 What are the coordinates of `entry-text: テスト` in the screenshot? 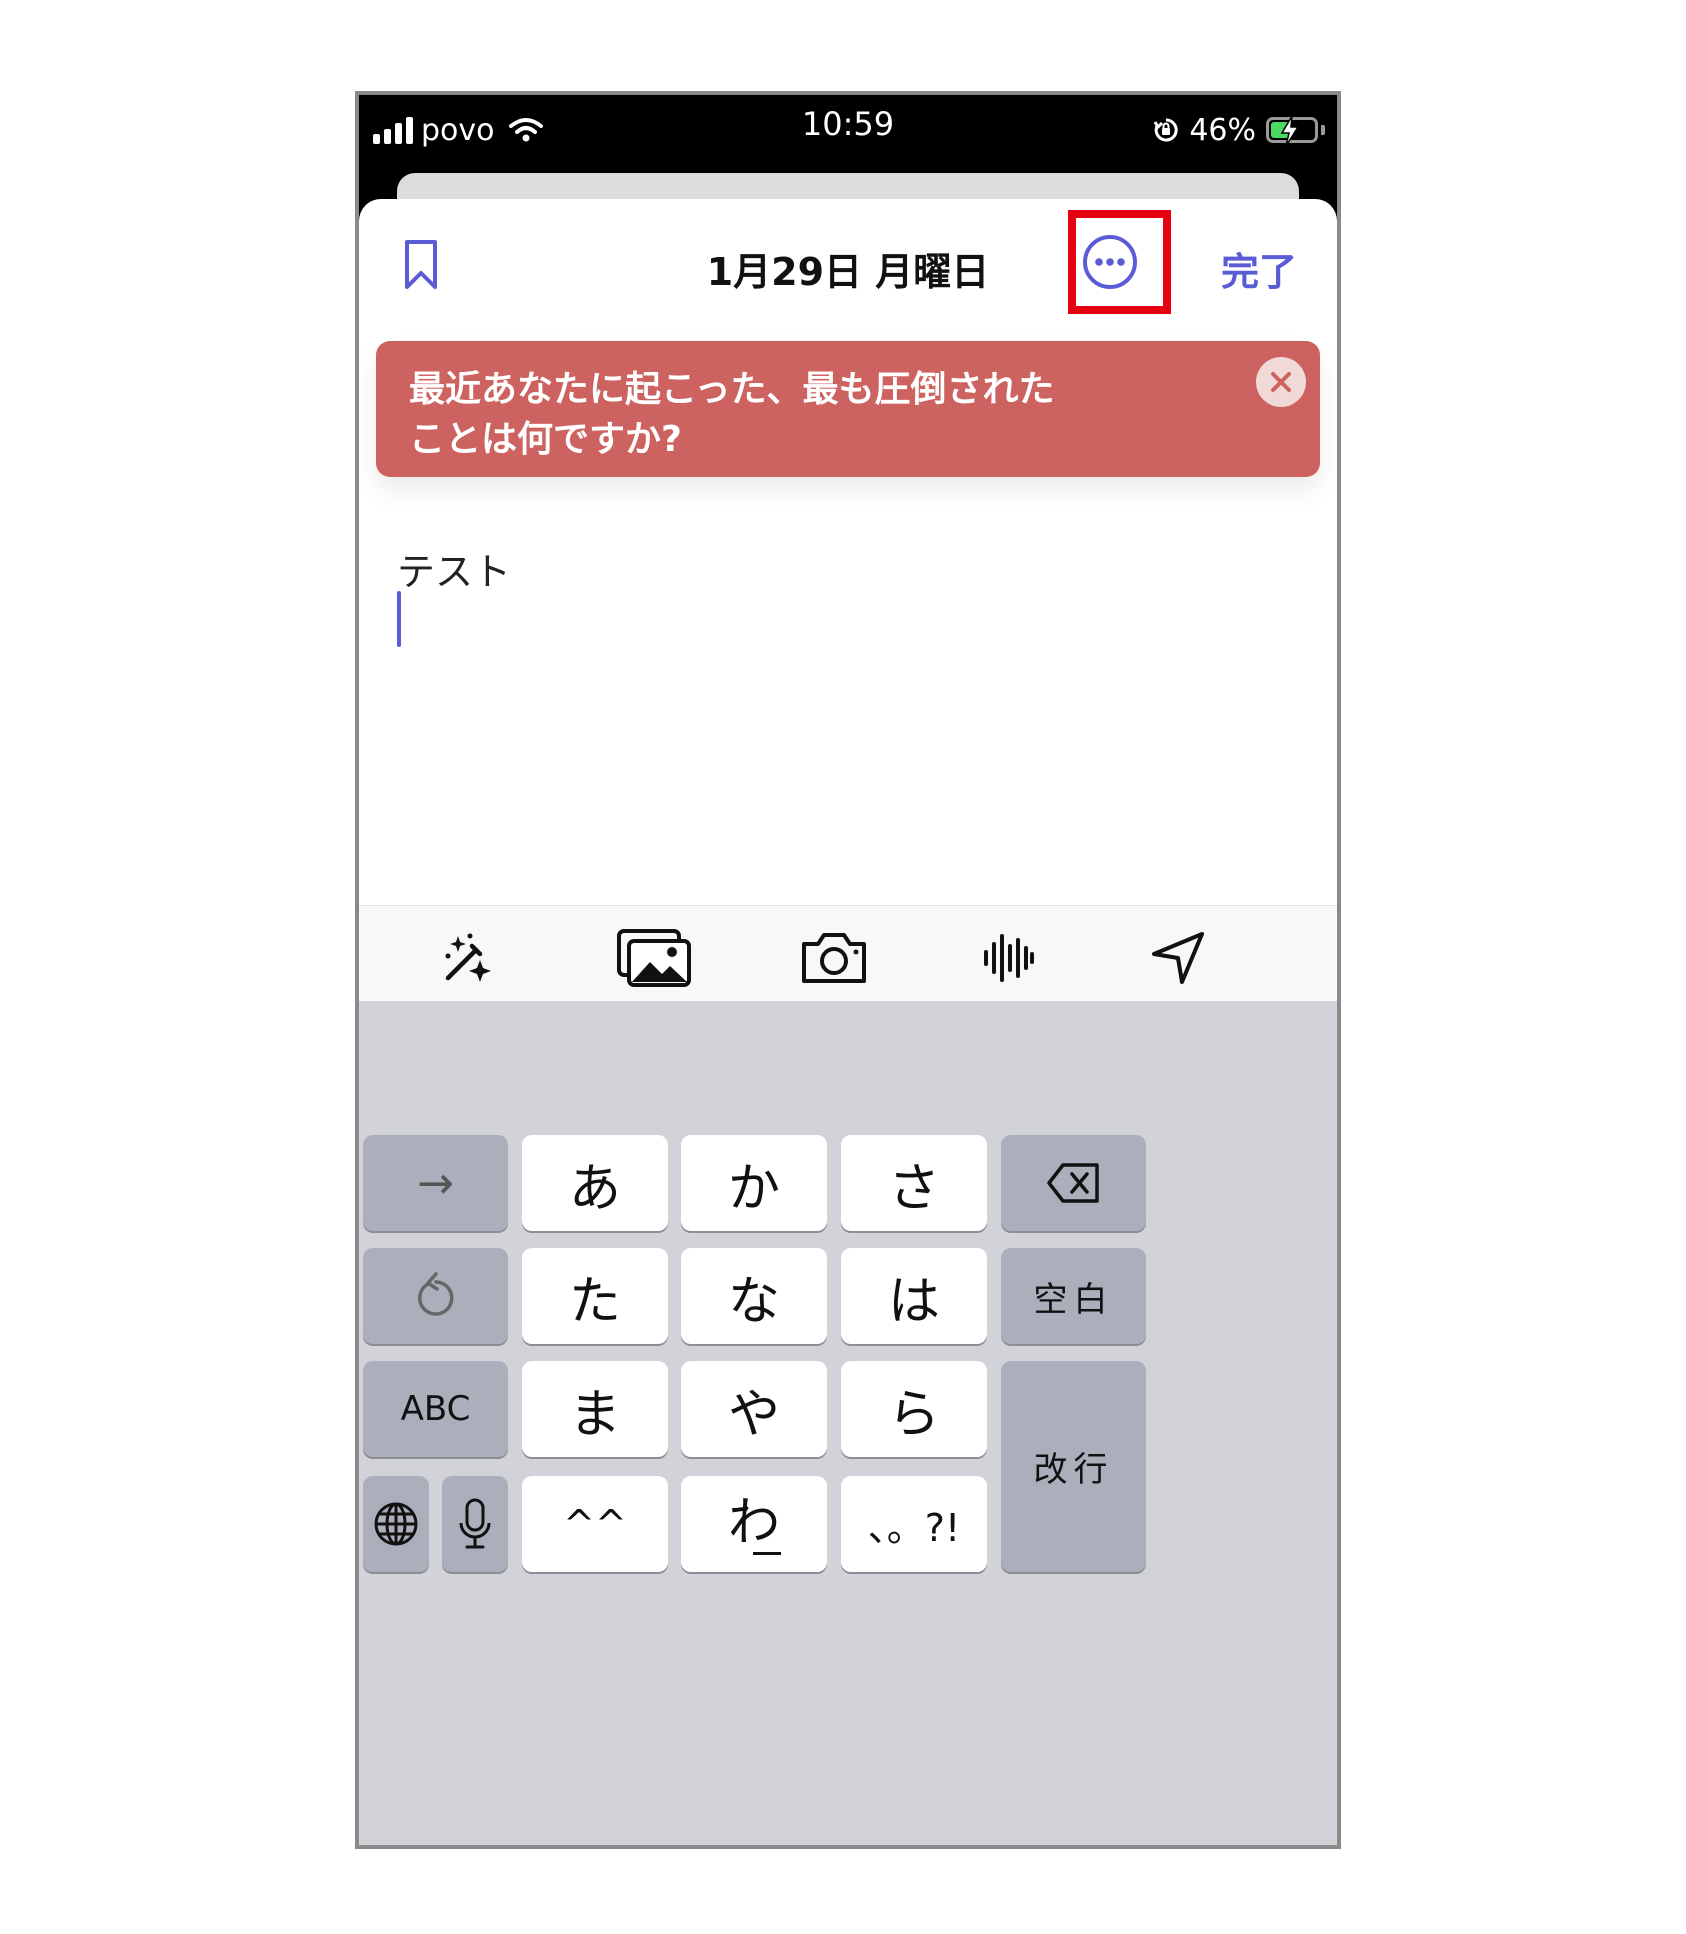 It's located at (454, 568).